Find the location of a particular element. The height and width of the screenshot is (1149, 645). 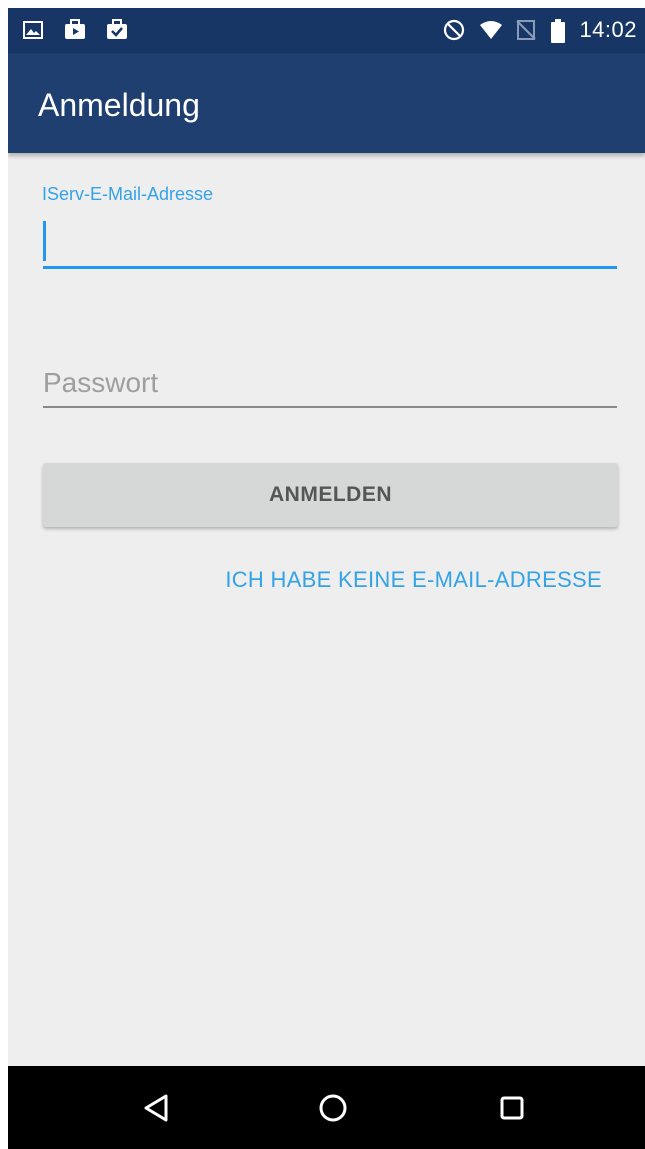

battery-icon is located at coordinates (558, 31).